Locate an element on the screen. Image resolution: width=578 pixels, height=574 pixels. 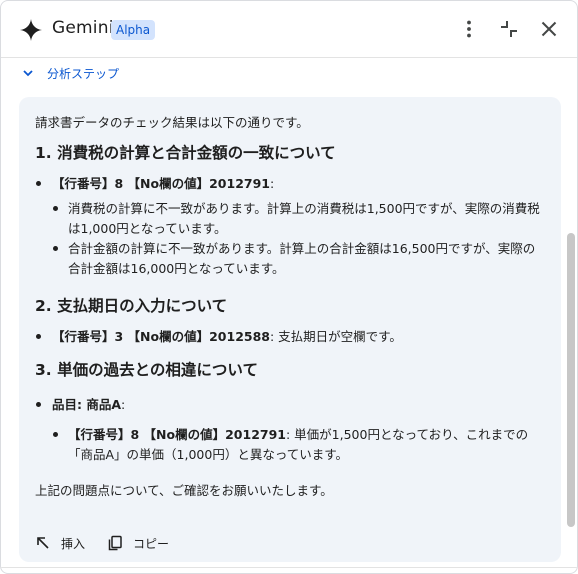
collapse-icon is located at coordinates (509, 29).